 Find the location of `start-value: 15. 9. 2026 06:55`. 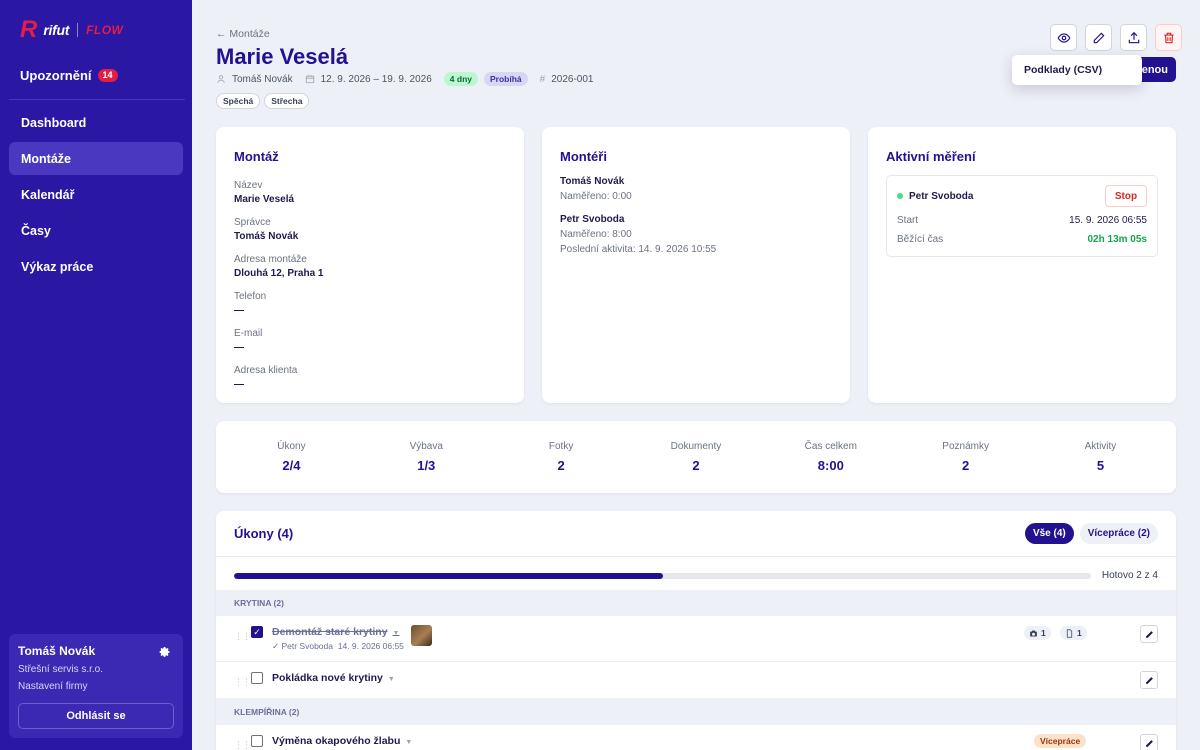

start-value: 15. 9. 2026 06:55 is located at coordinates (1108, 220).